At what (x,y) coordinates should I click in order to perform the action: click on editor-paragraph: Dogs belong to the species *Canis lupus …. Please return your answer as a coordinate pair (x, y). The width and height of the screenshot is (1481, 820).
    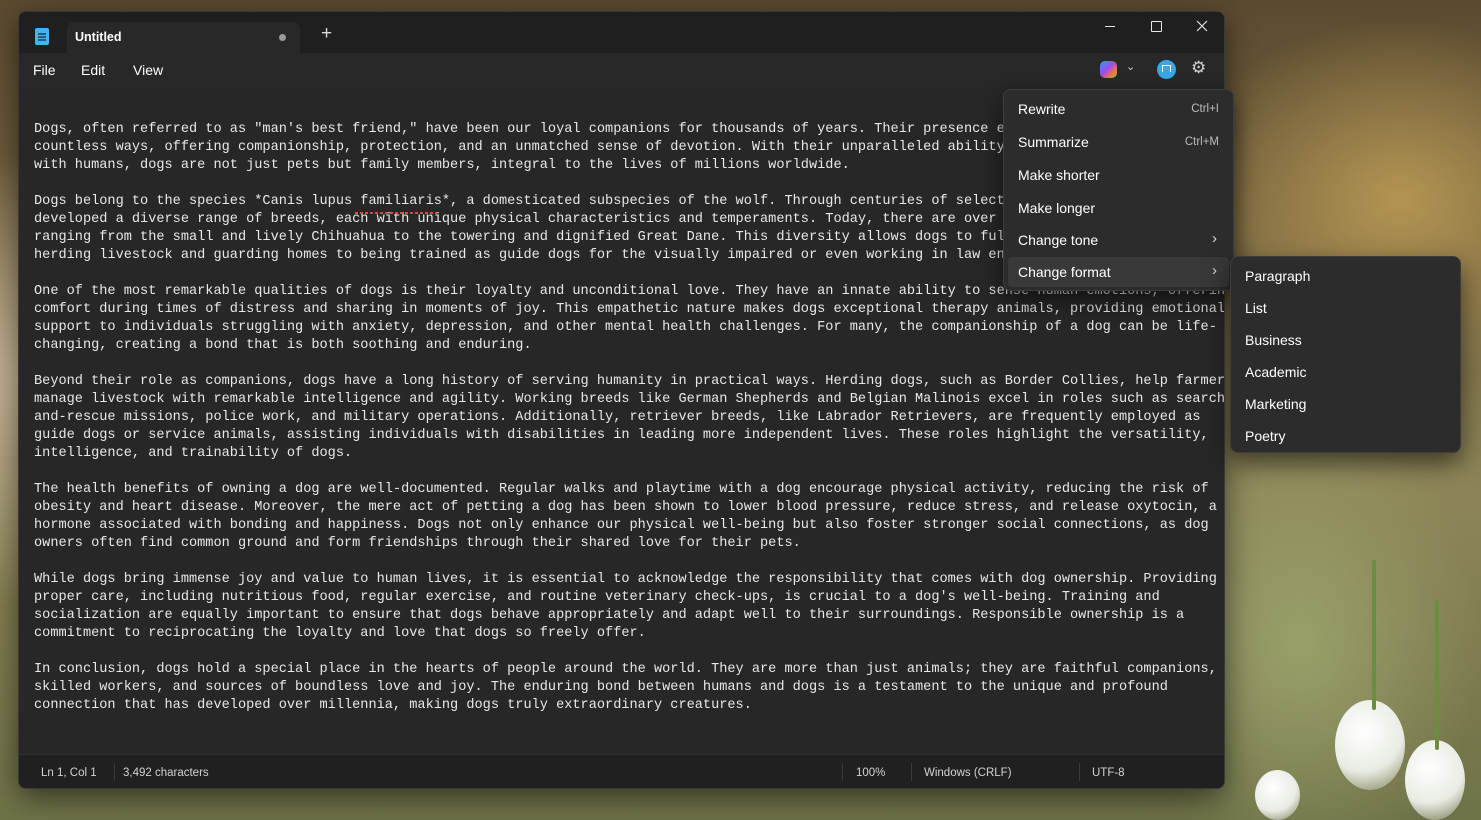
    Looking at the image, I should click on (528, 228).